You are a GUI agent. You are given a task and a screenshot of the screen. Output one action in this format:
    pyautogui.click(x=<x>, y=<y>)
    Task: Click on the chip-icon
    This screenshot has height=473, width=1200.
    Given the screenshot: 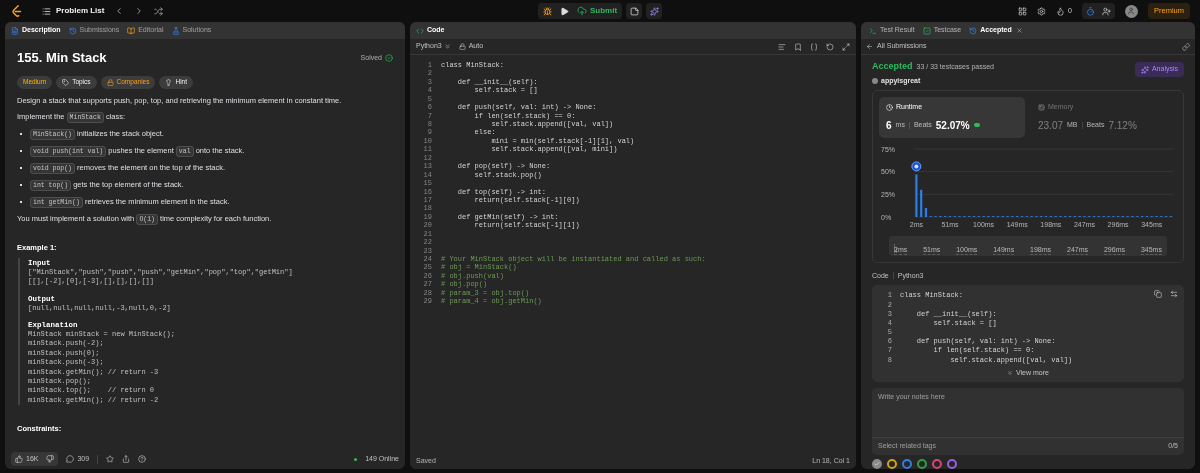 What is the action you would take?
    pyautogui.click(x=1041, y=107)
    